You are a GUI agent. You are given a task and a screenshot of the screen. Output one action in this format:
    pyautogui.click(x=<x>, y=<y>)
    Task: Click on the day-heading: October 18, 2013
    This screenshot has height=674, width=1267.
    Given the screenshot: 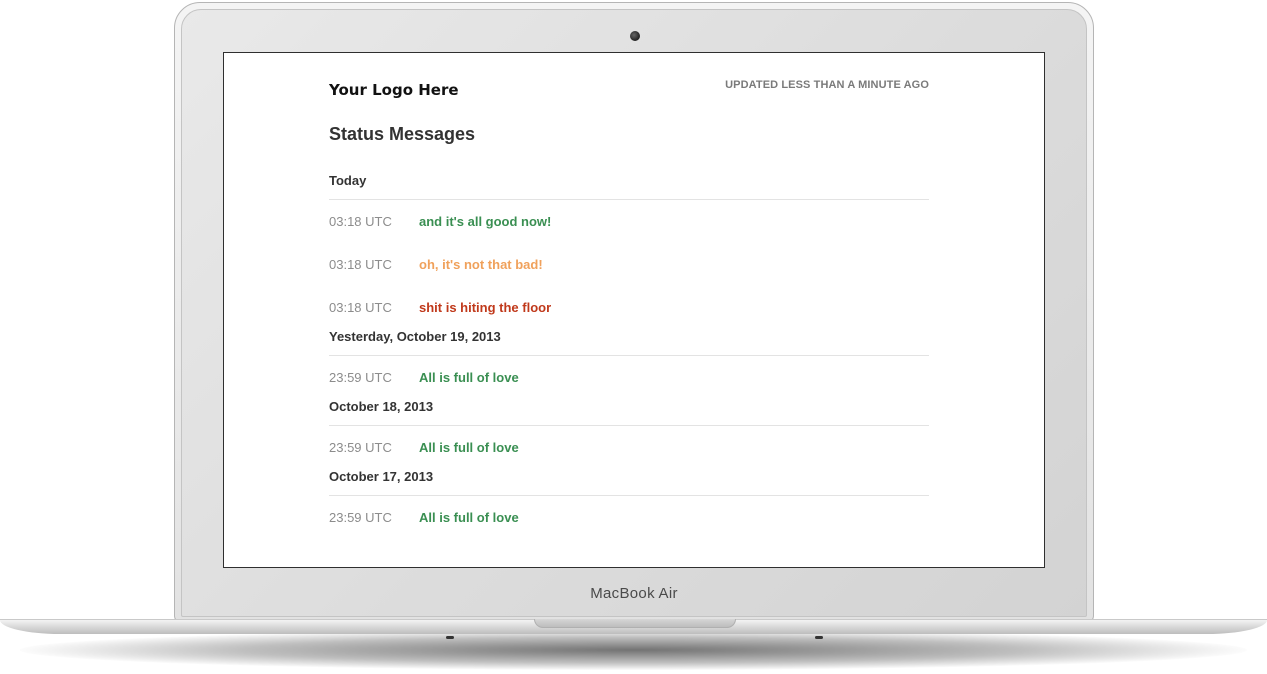 What is the action you would take?
    pyautogui.click(x=629, y=412)
    